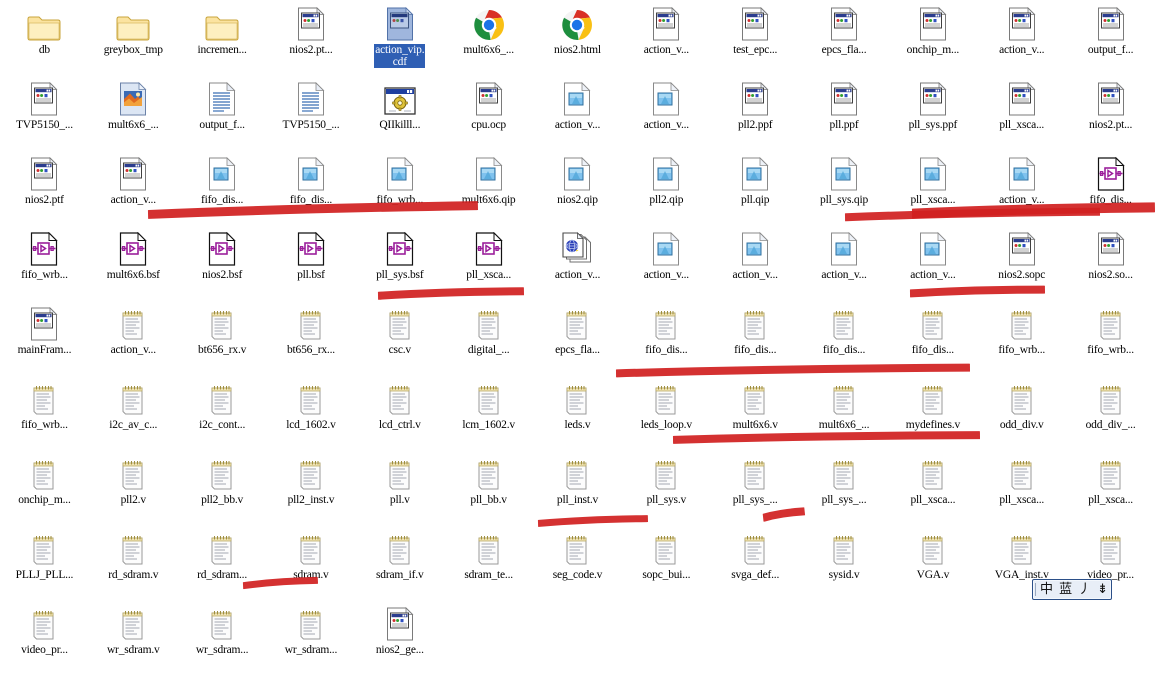 This screenshot has width=1155, height=675. Describe the element at coordinates (133, 637) in the screenshot. I see `file-item: wr_sdram.v` at that location.